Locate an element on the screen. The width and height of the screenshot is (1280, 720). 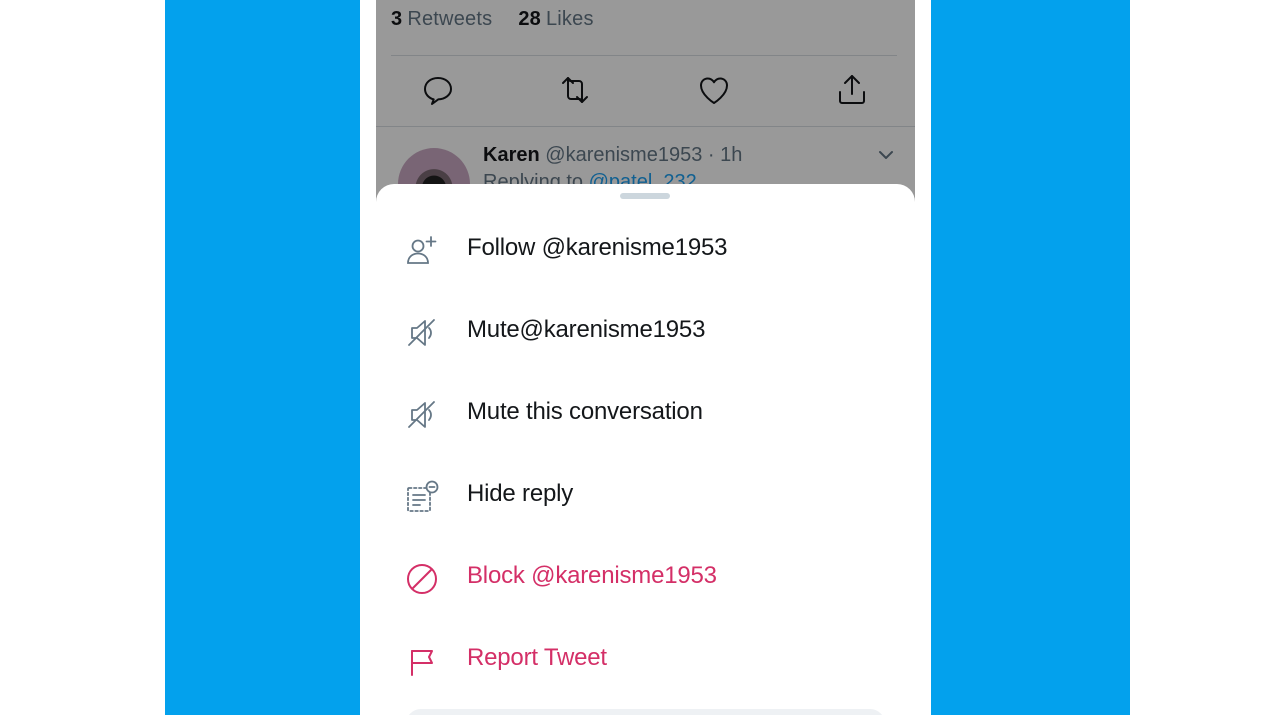
menu-item-label: Mute this conversation is located at coordinates (585, 411).